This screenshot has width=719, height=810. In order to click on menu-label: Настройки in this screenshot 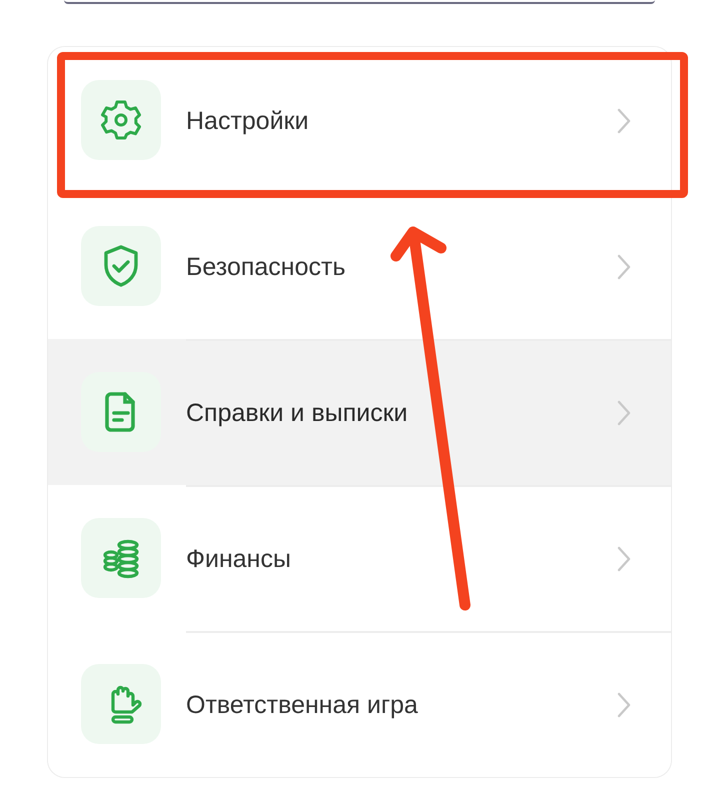, I will do `click(247, 121)`.